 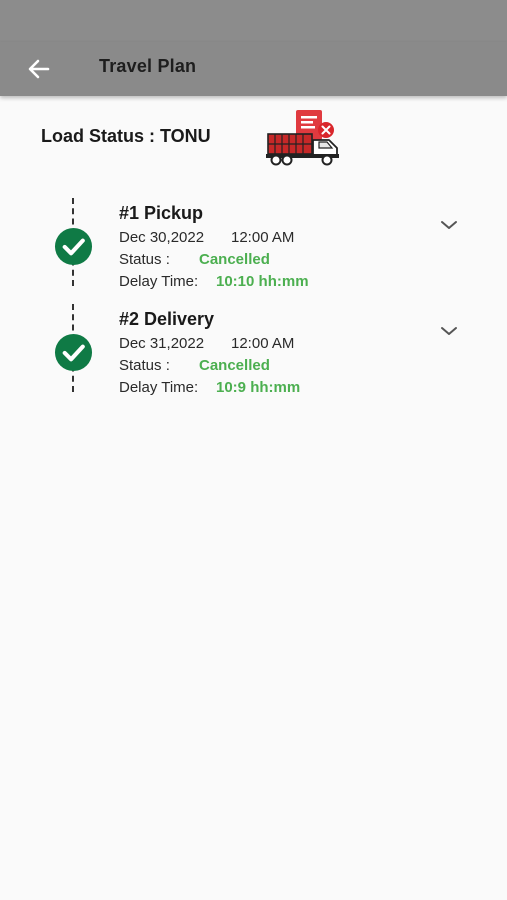 What do you see at coordinates (253, 21) in the screenshot?
I see `status-bar` at bounding box center [253, 21].